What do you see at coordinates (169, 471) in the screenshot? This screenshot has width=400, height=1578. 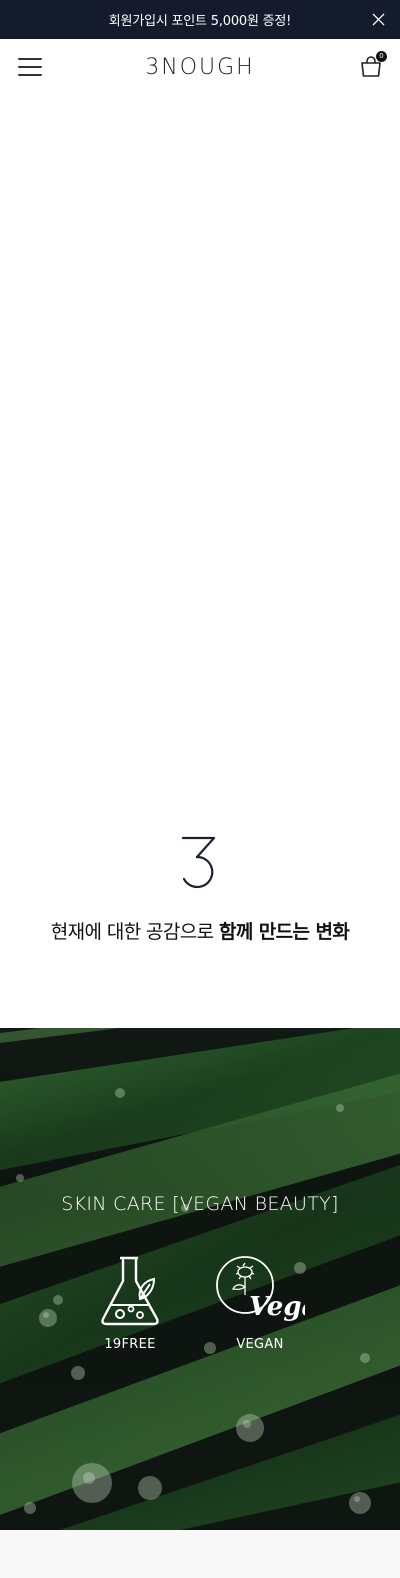 I see `hero-desc-text: 환경과의 지속적인 공존을 선택한 브랜드` at bounding box center [169, 471].